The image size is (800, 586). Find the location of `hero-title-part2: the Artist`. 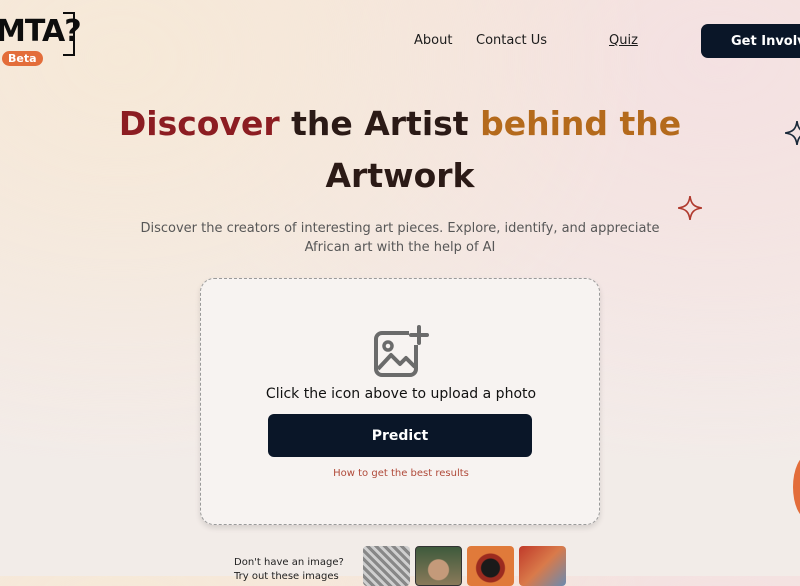

hero-title-part2: the Artist is located at coordinates (380, 123).